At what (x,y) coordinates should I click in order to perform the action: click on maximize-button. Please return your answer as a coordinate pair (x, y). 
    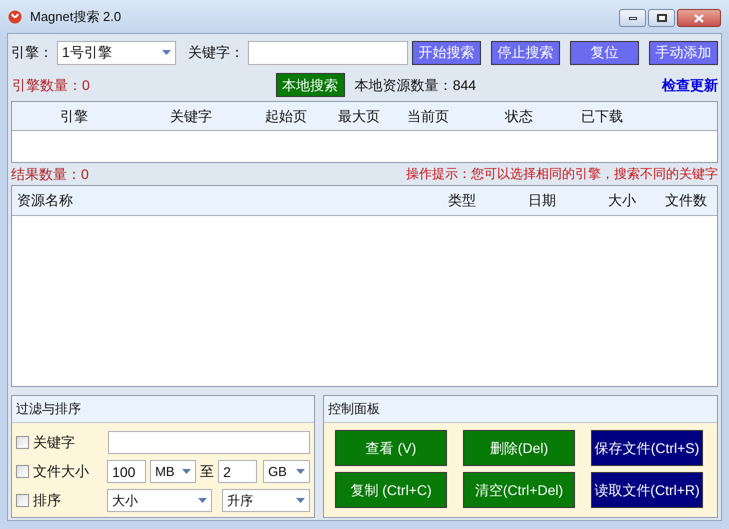
    Looking at the image, I should click on (661, 18).